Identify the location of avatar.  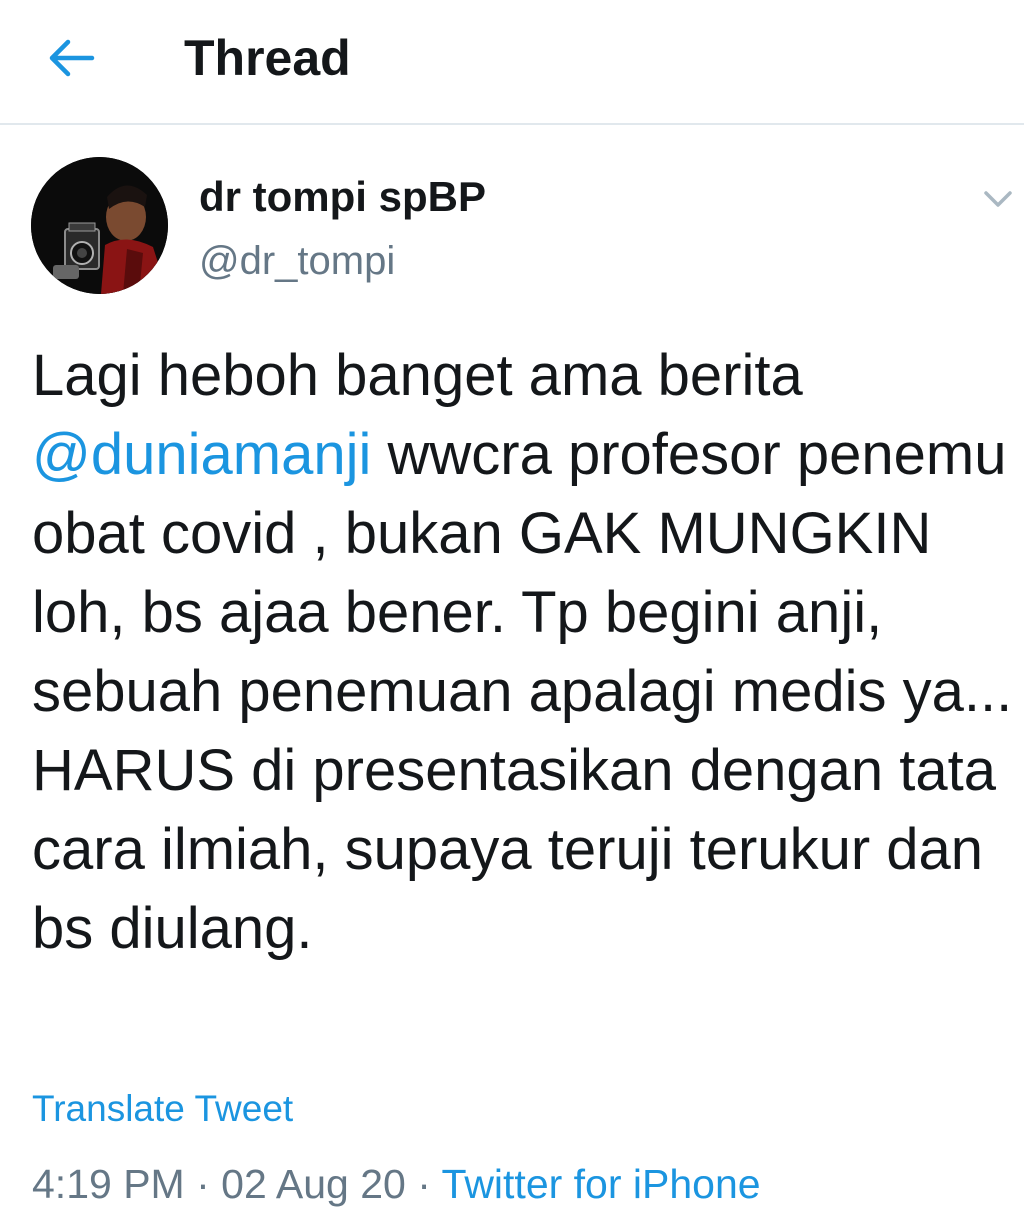
(99, 225).